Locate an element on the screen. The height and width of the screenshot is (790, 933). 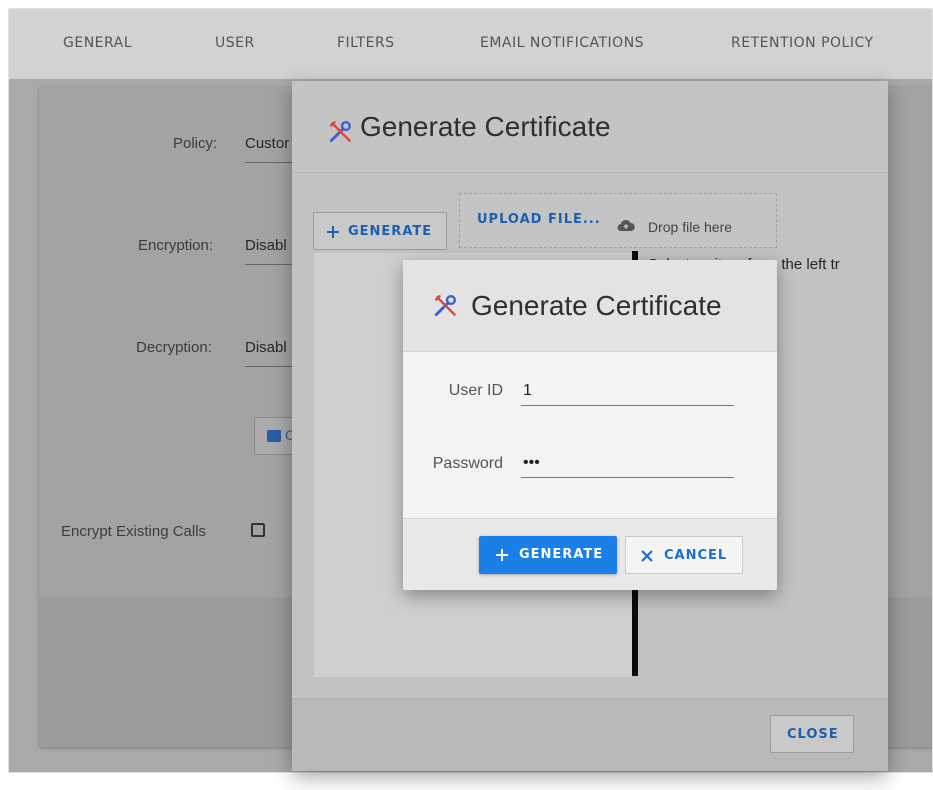
dialog-header: Generate Certificate is located at coordinates (590, 127).